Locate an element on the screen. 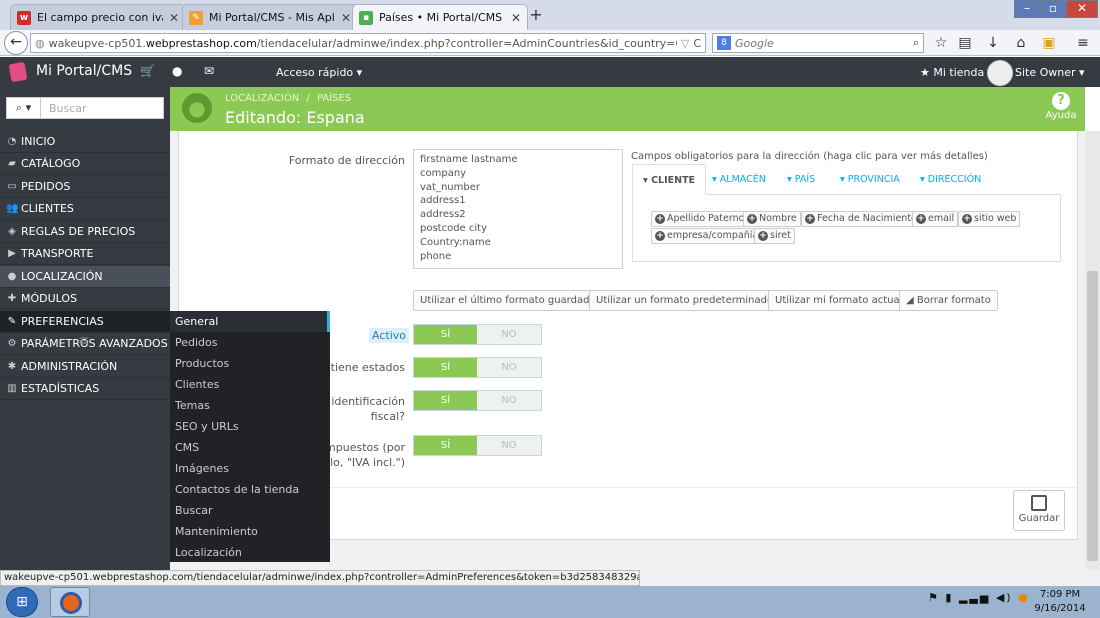 This screenshot has height=618, width=1100. cart-icon: 🛒 is located at coordinates (147, 71).